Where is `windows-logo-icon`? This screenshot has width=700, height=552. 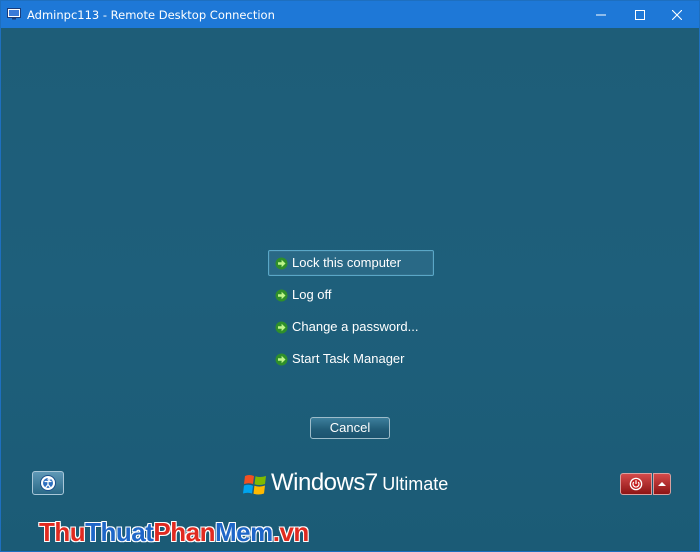
windows-logo-icon is located at coordinates (254, 485).